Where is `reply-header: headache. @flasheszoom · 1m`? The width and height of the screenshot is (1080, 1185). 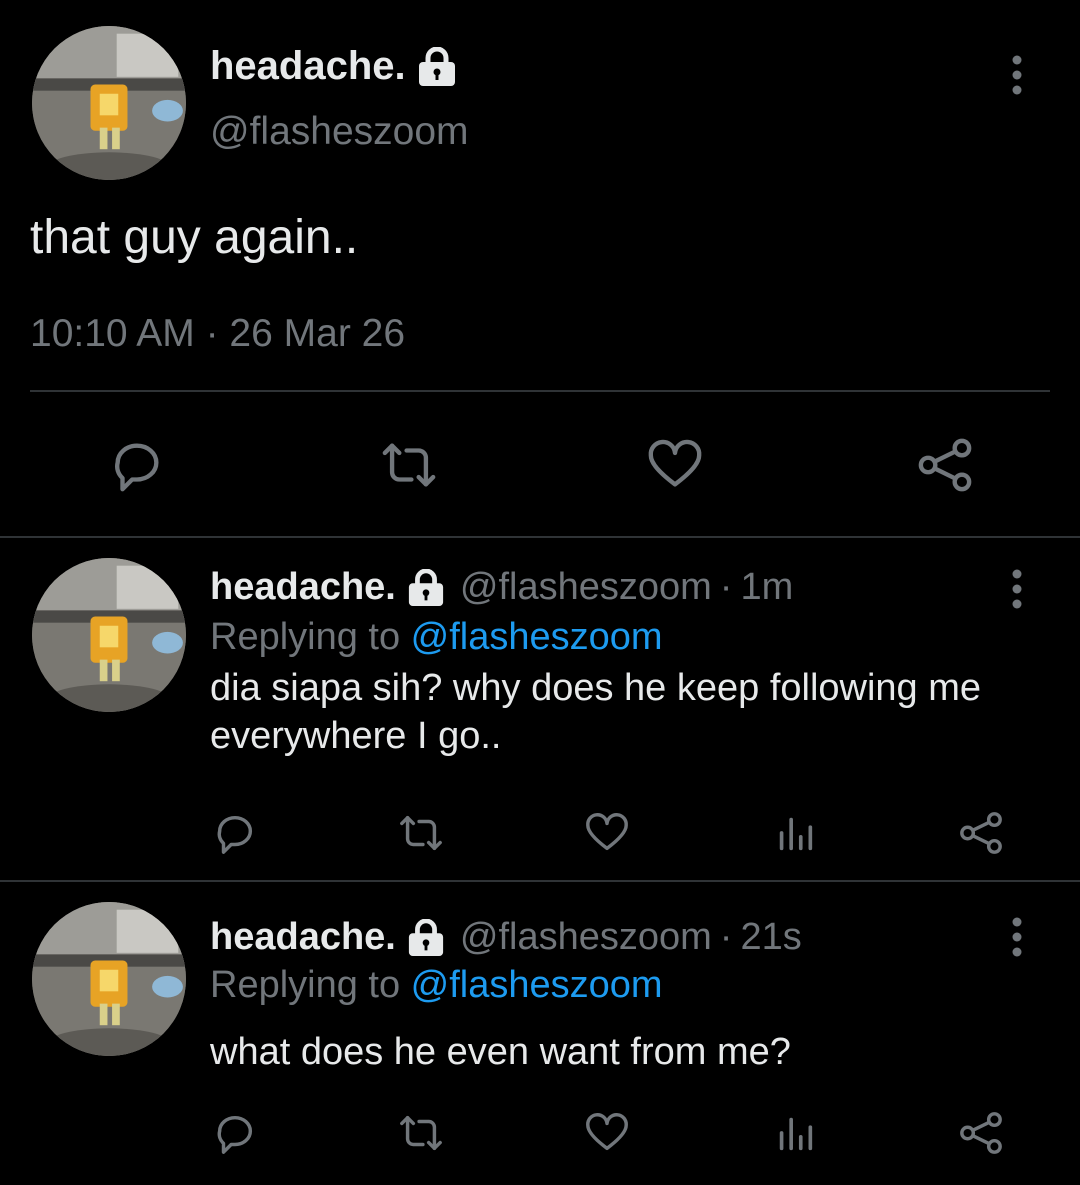 reply-header: headache. @flasheszoom · 1m is located at coordinates (501, 587).